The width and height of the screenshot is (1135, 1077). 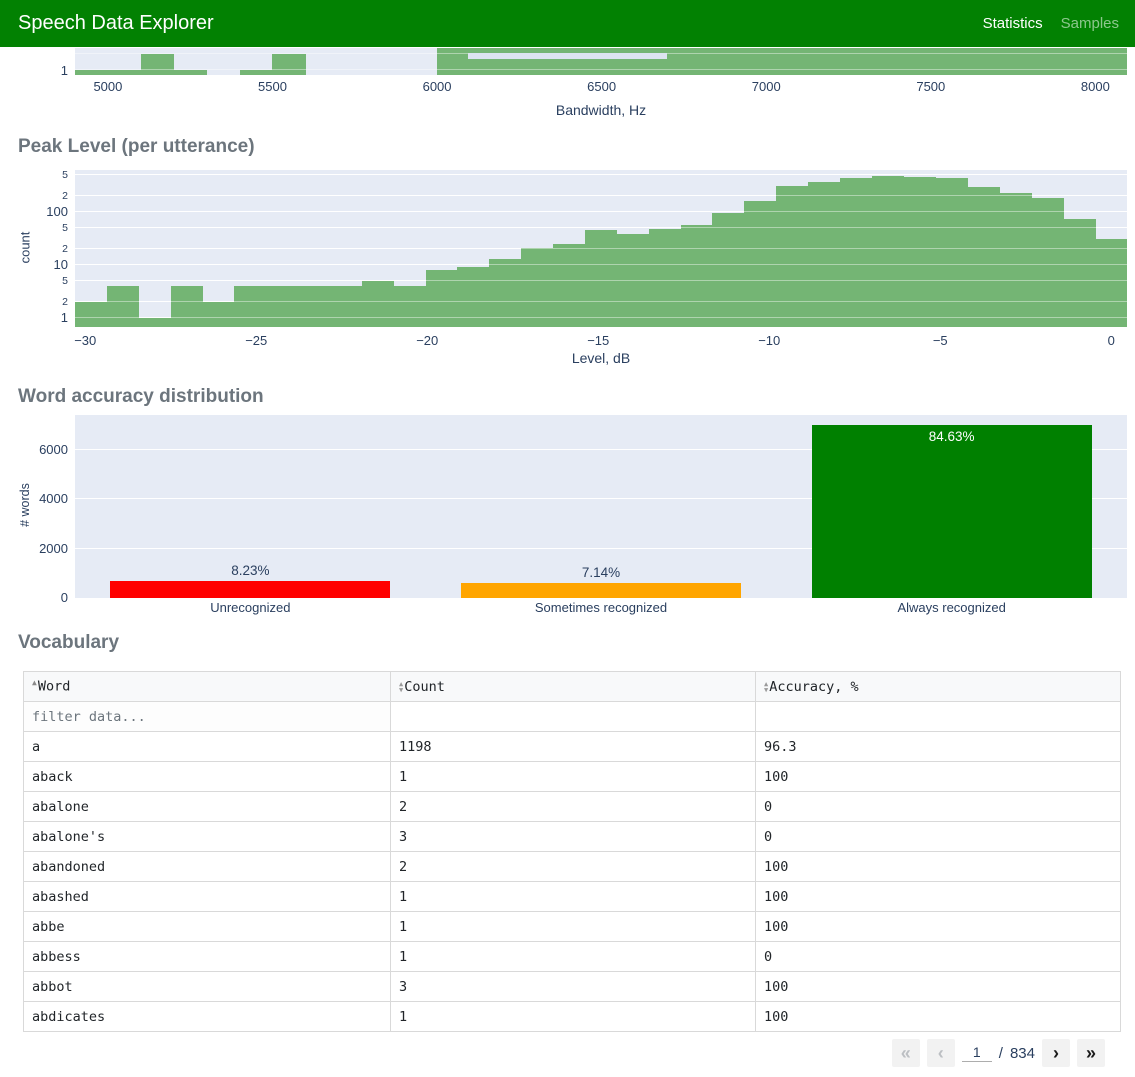 I want to click on y-tick-label: 100, so click(x=57, y=211).